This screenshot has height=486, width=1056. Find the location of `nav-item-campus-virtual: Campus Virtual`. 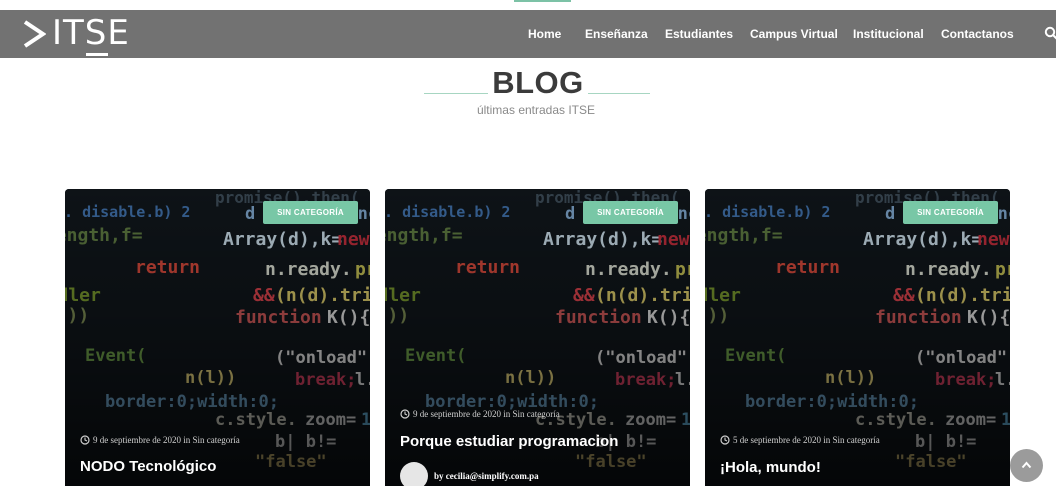

nav-item-campus-virtual: Campus Virtual is located at coordinates (794, 34).